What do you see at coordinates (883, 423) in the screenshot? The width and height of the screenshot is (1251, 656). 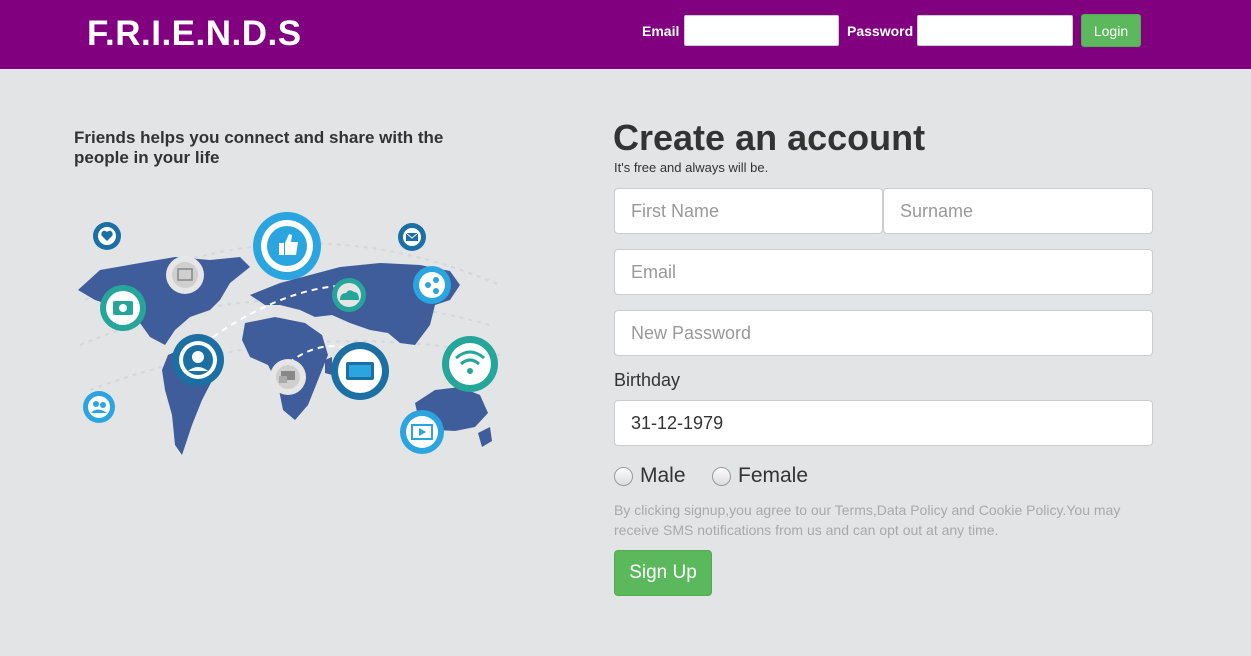 I see `birthday-input` at bounding box center [883, 423].